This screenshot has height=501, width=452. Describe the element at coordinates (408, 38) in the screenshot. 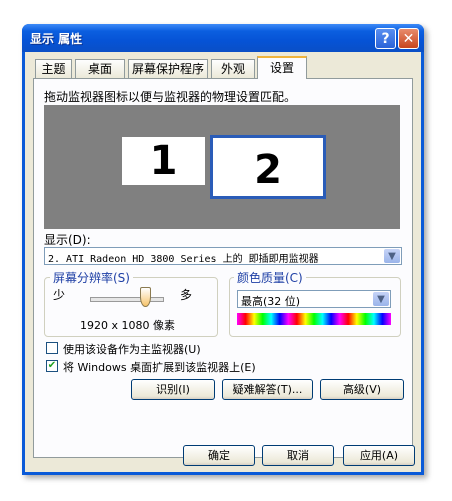

I see `close-icon: ✕` at that location.